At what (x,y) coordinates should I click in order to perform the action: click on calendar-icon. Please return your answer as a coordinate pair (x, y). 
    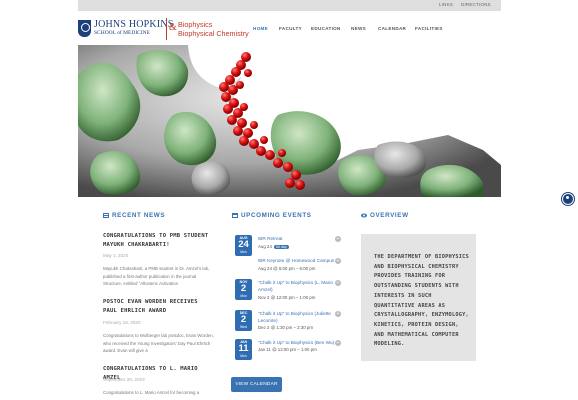
    Looking at the image, I should click on (235, 215).